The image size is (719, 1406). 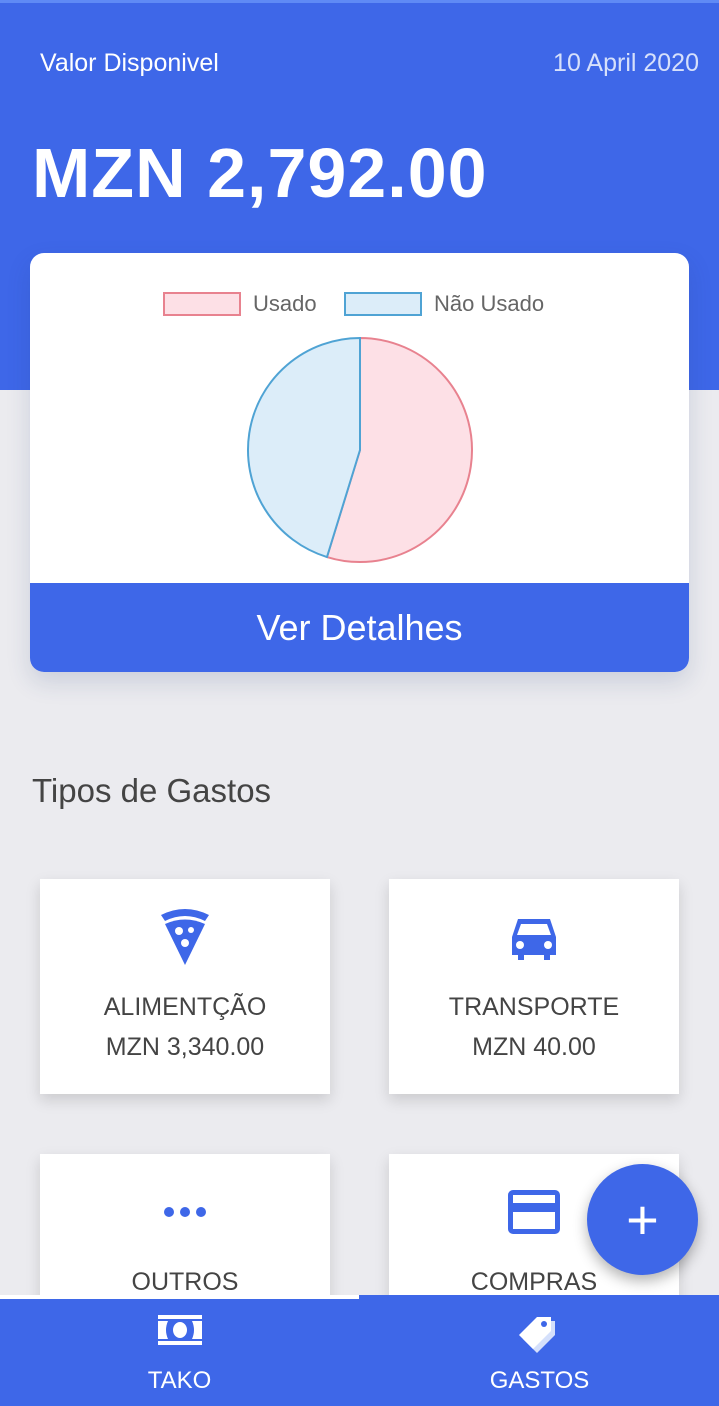 What do you see at coordinates (185, 1007) in the screenshot?
I see `category-name: ALIMENTÇÃO` at bounding box center [185, 1007].